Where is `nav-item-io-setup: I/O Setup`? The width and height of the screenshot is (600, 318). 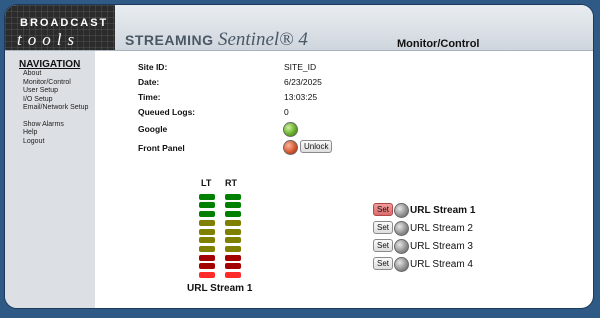 nav-item-io-setup: I/O Setup is located at coordinates (55, 100).